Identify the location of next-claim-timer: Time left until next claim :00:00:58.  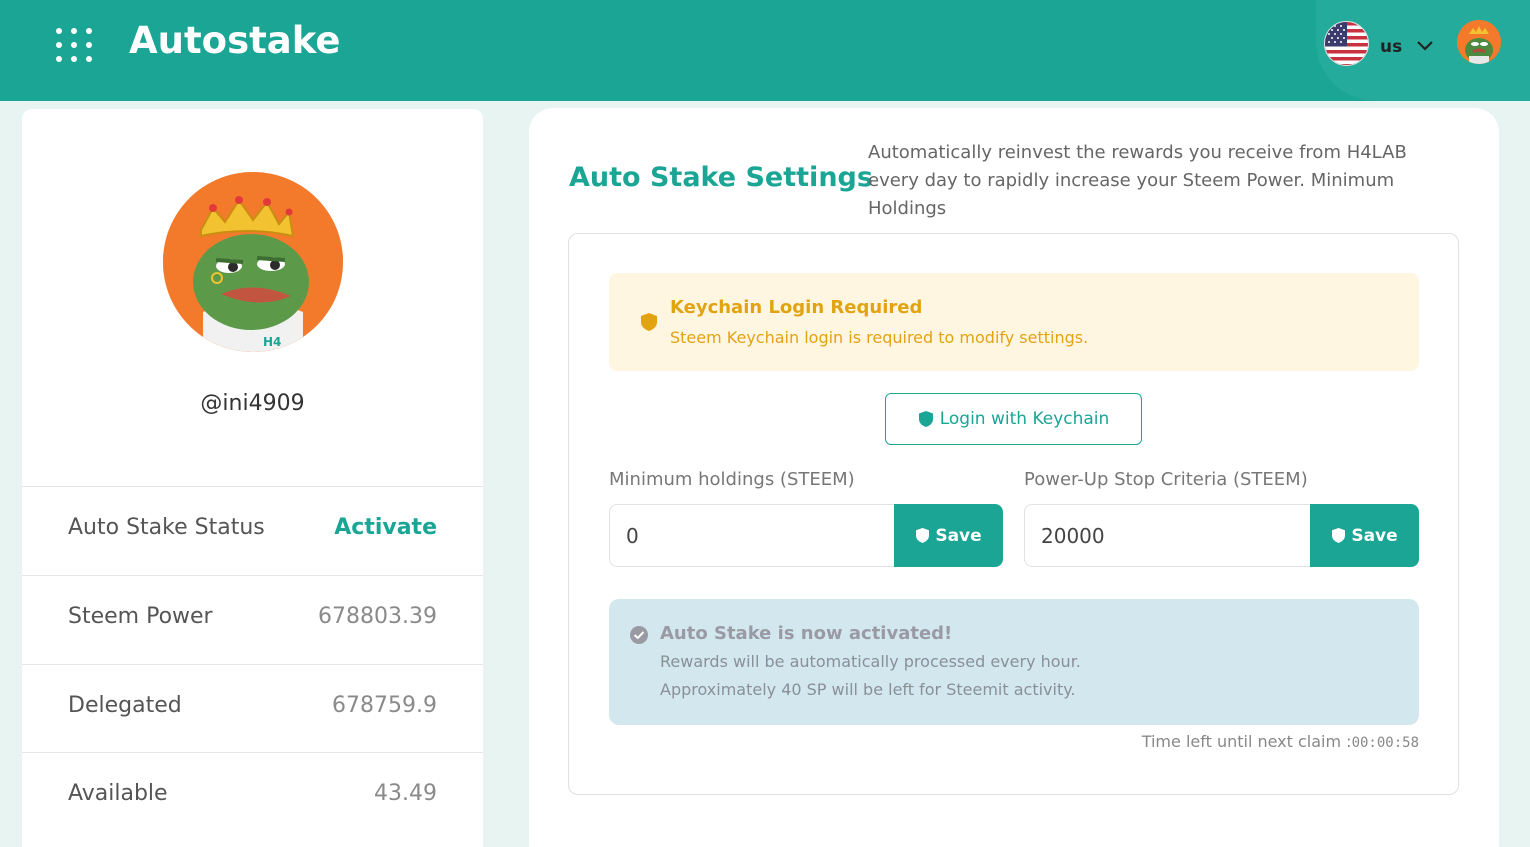
(1280, 741).